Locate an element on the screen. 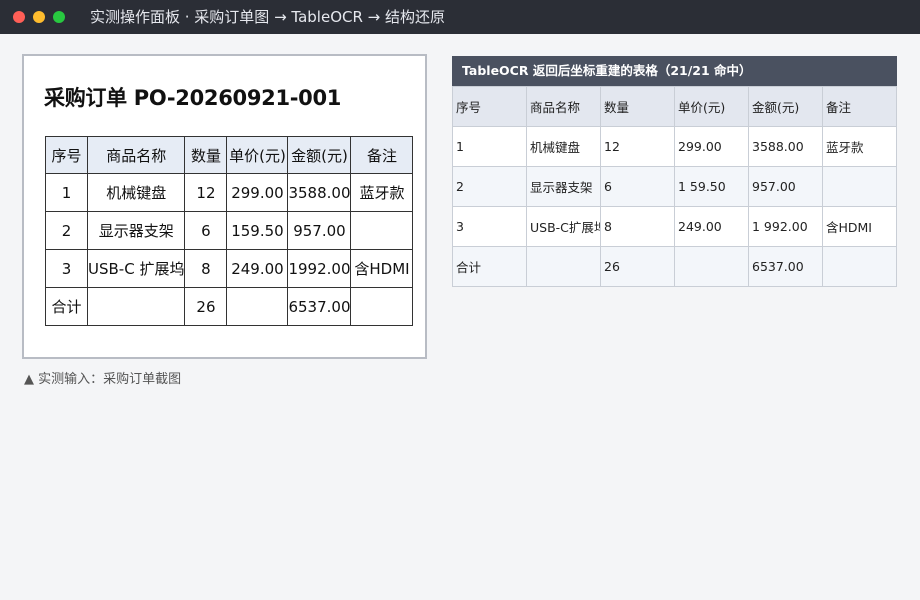 The image size is (920, 600). title-bar: 实测操作面板 · 采购订单图 → TableOCR → 结构还原 is located at coordinates (460, 17).